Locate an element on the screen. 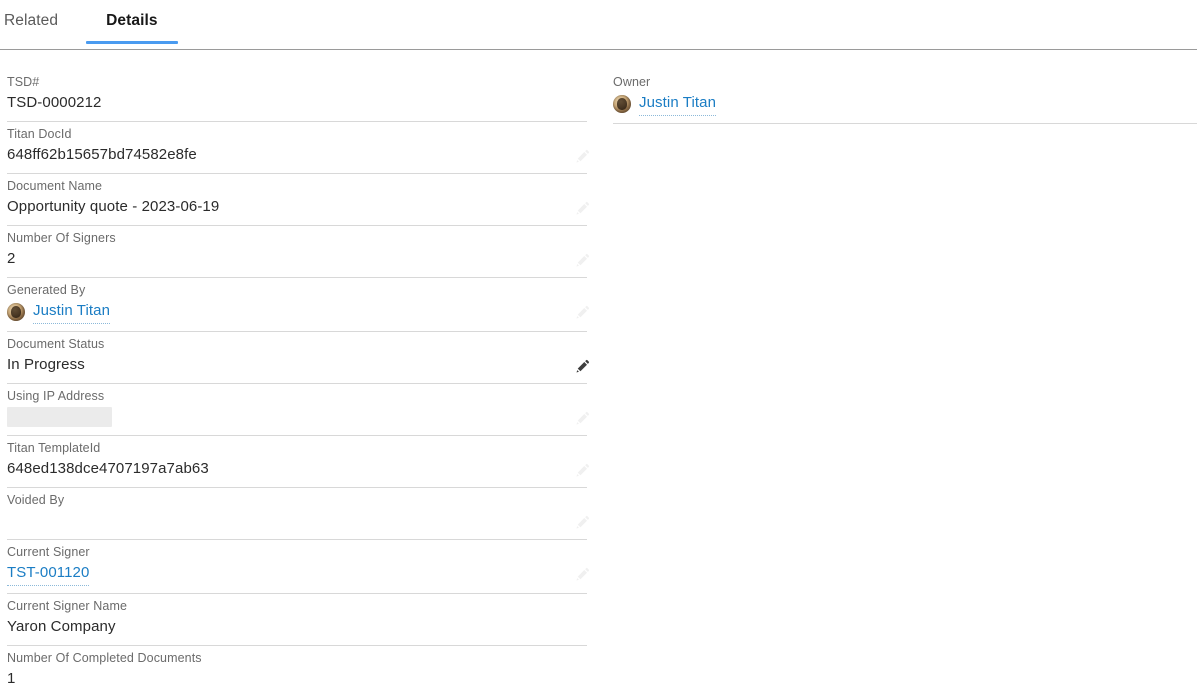 The width and height of the screenshot is (1197, 692). field-value-document-status: In Progress is located at coordinates (297, 364).